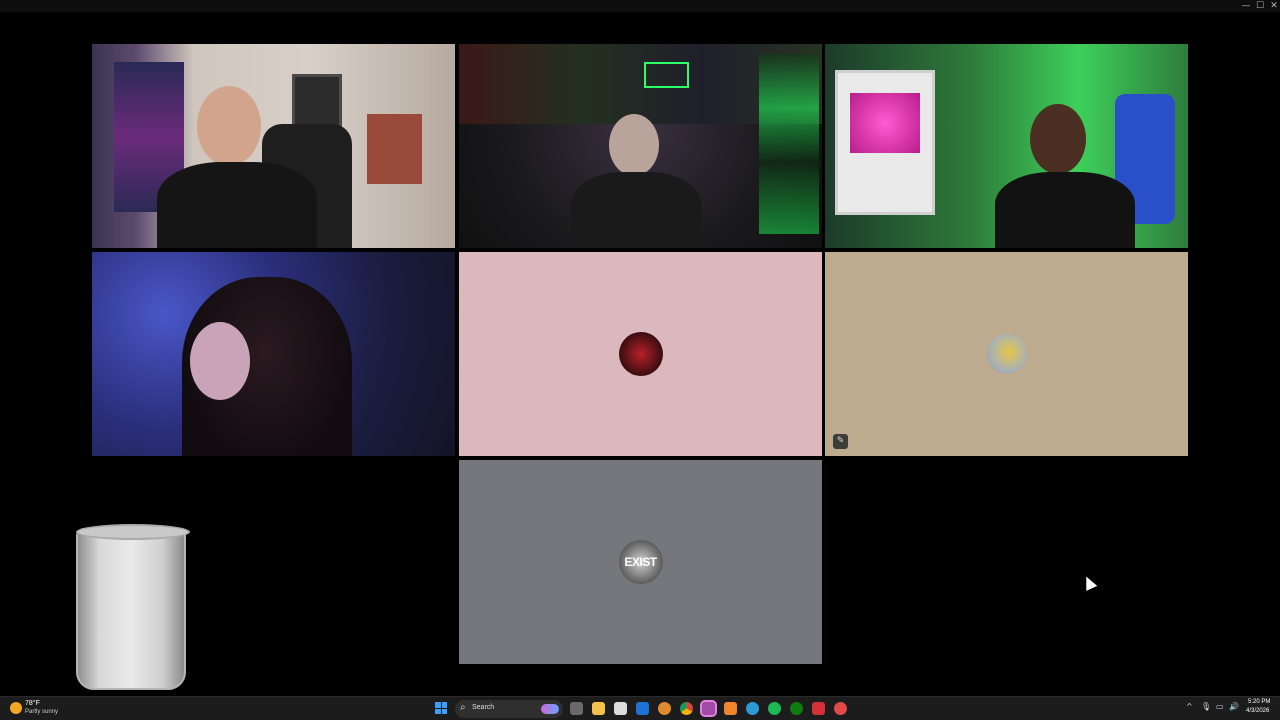 This screenshot has width=1280, height=720. I want to click on title-bar: — ☐ ✕, so click(640, 6).